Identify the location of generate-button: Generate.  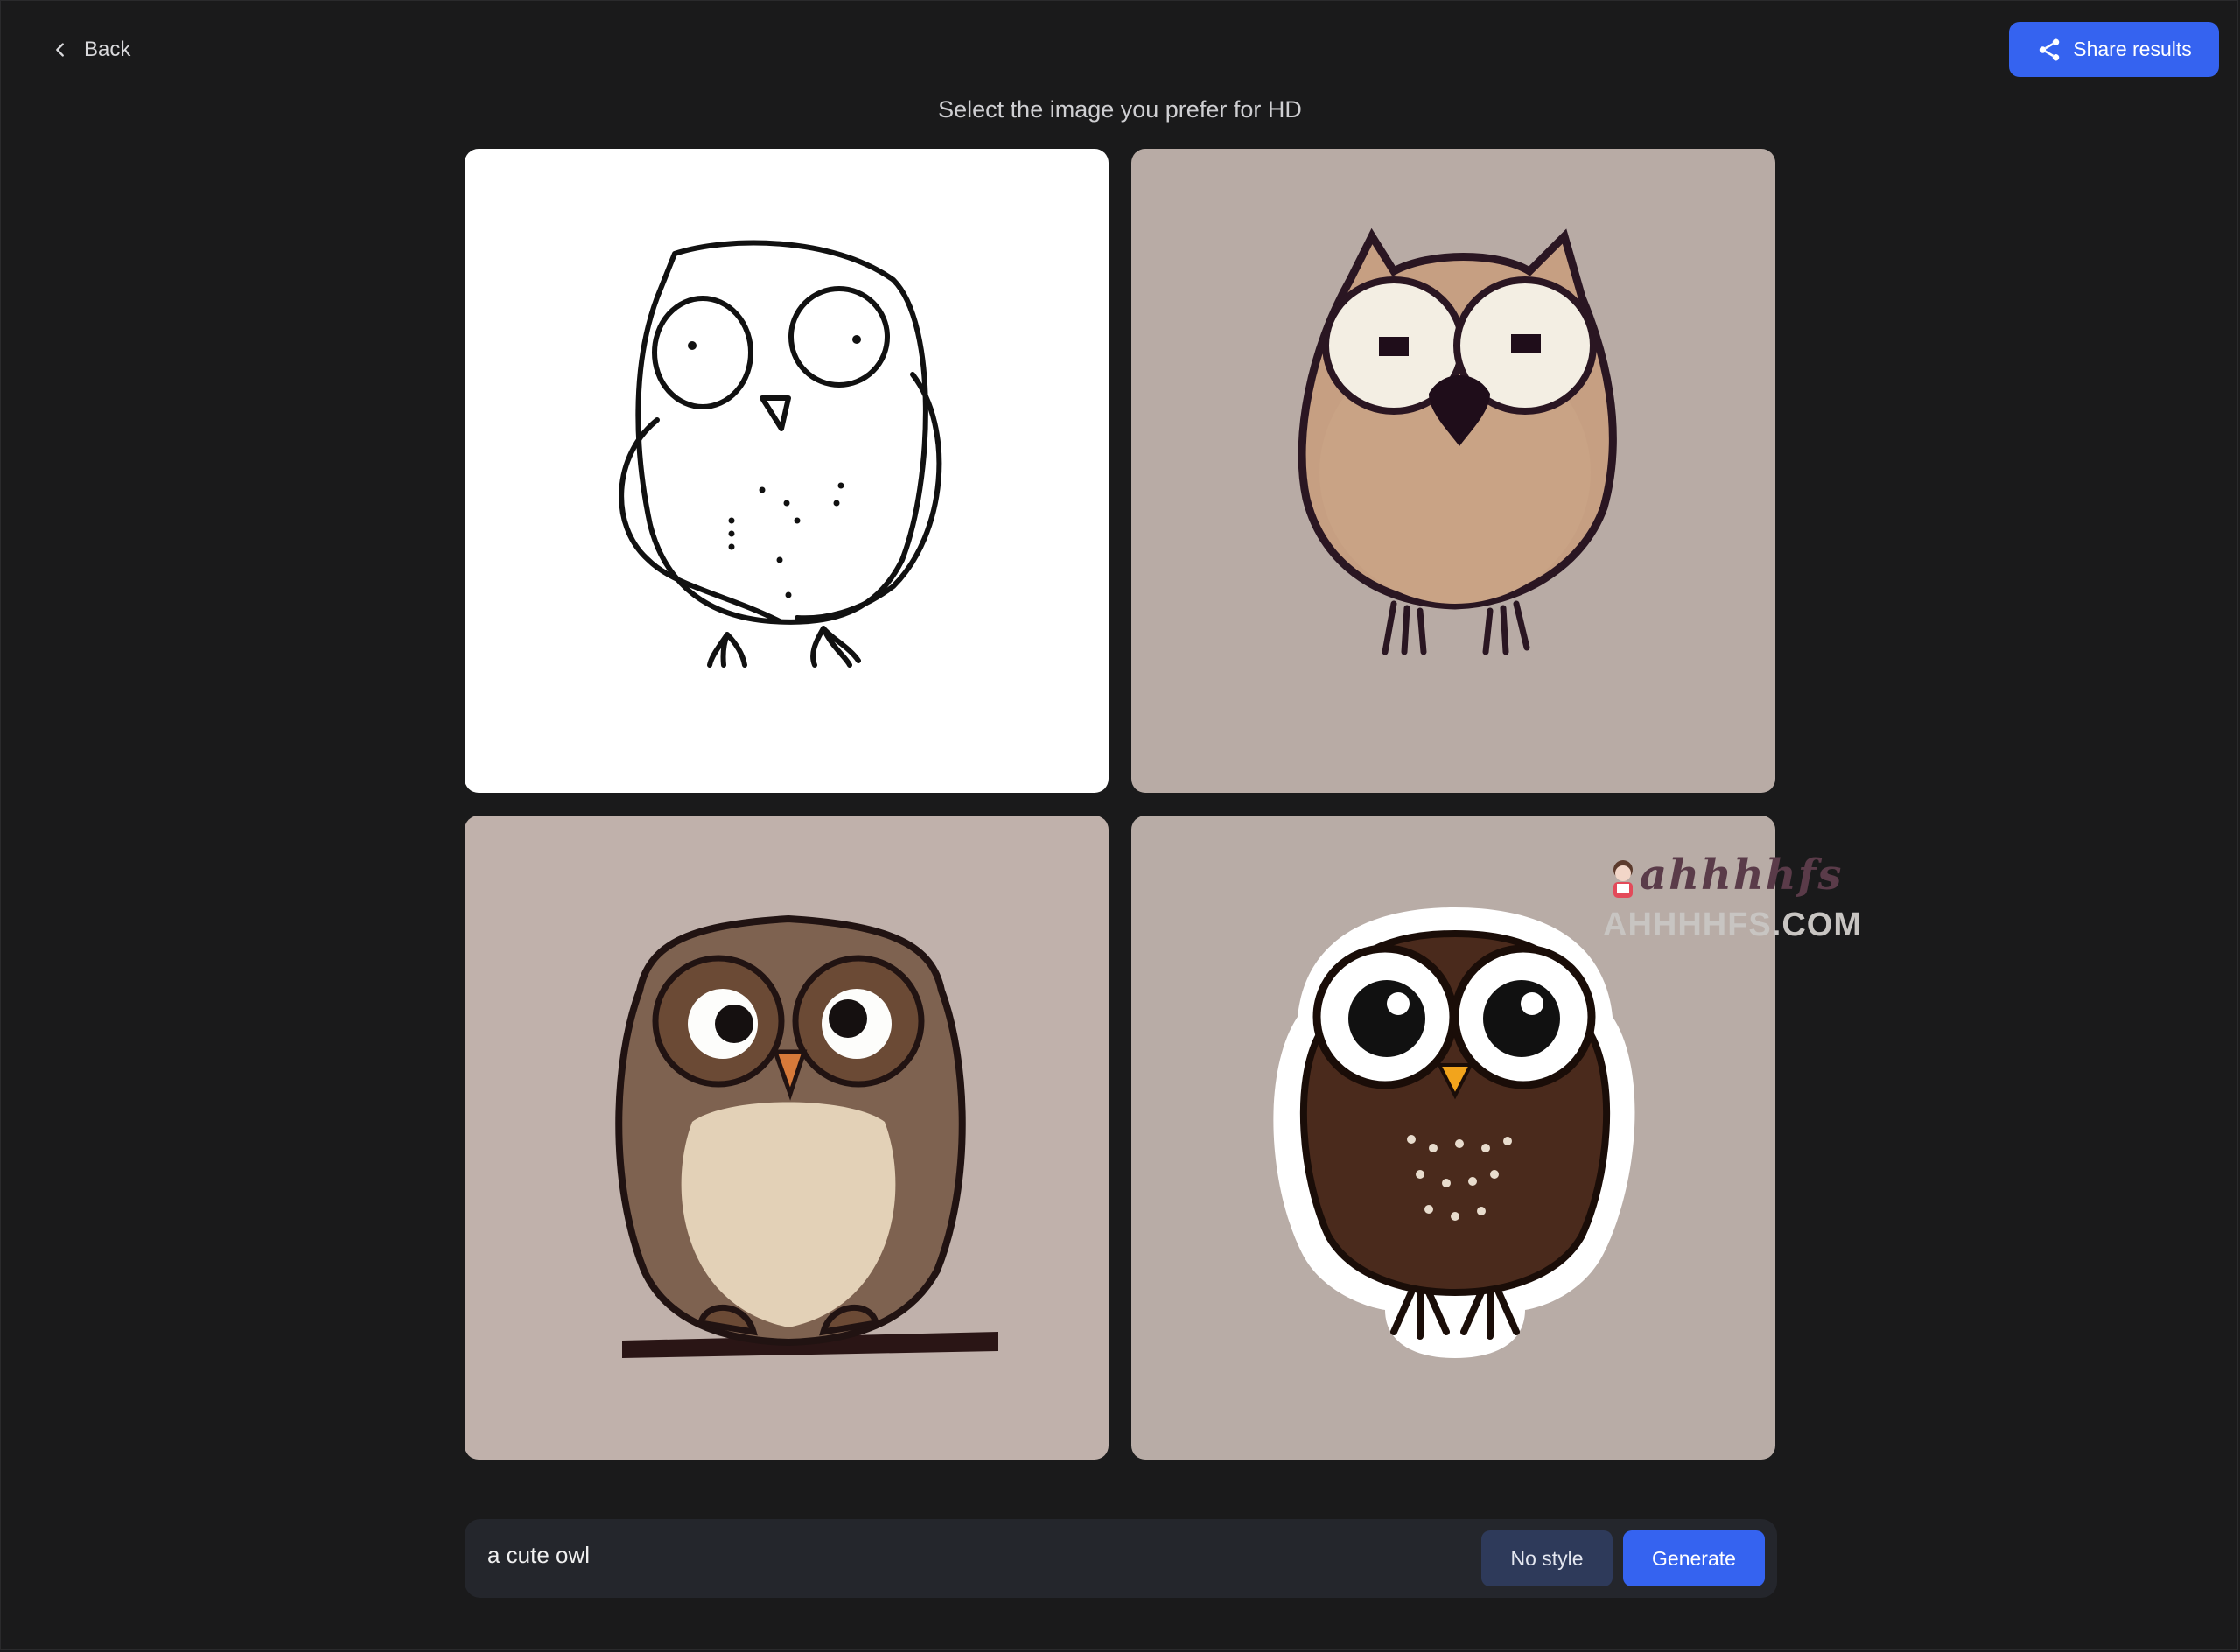
(1694, 1558).